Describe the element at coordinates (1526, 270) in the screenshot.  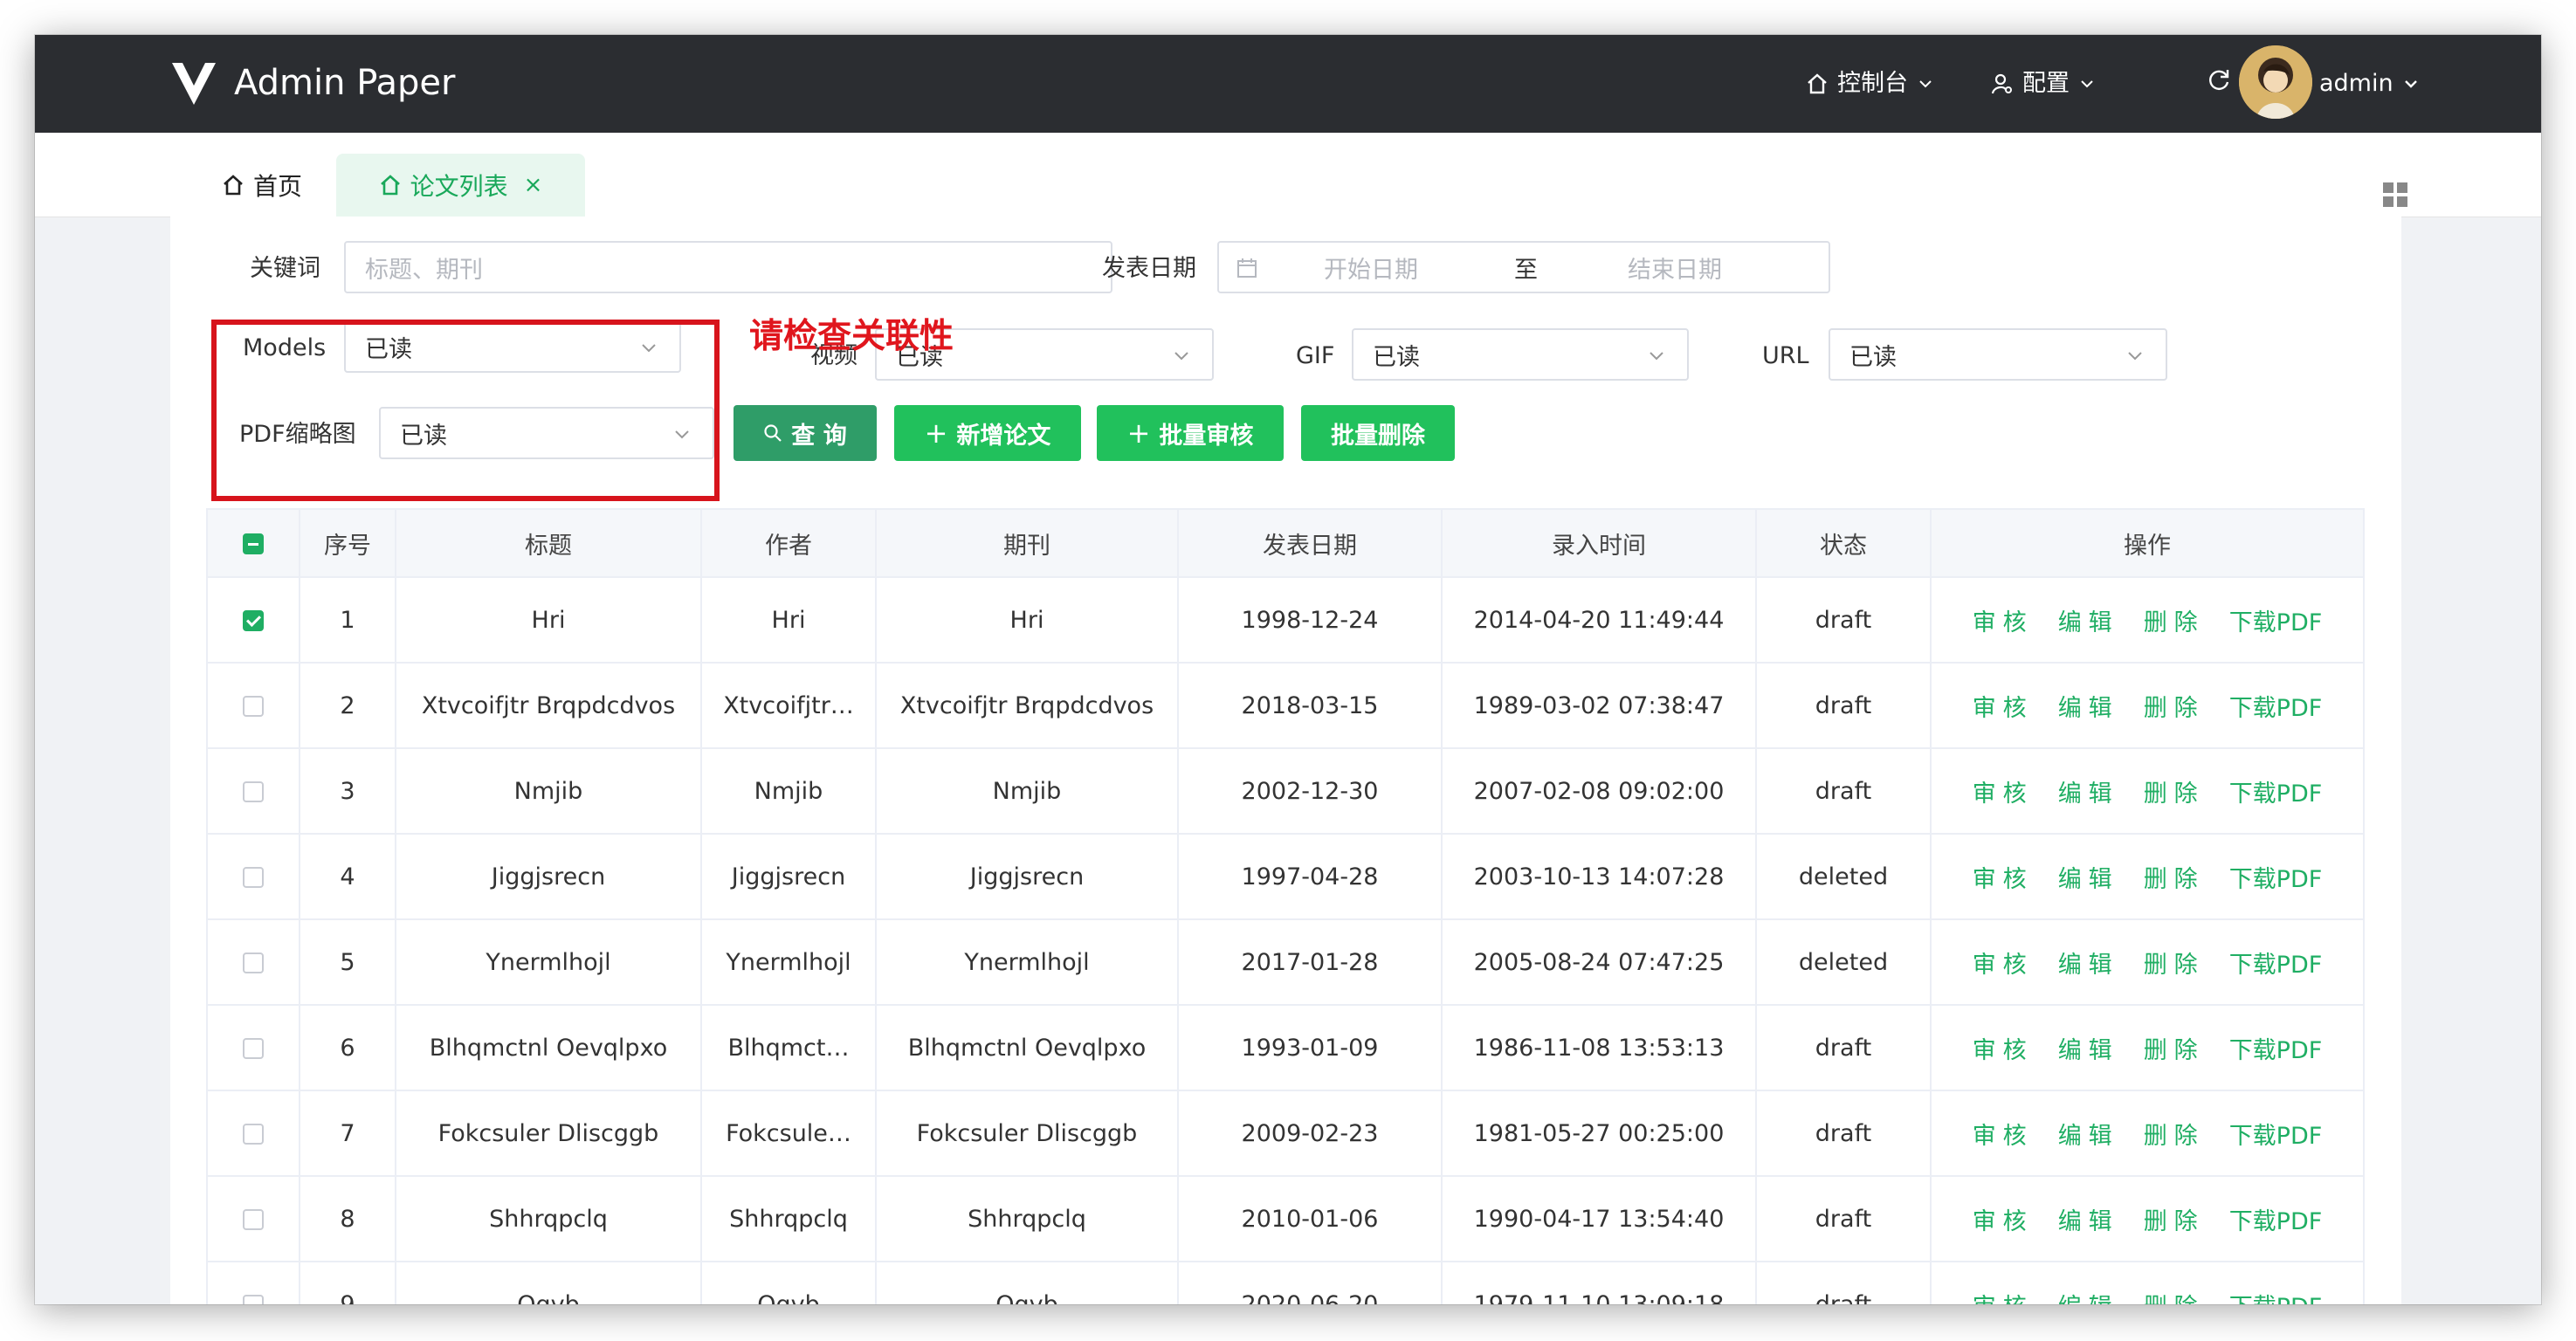
I see `date-separator: 至` at that location.